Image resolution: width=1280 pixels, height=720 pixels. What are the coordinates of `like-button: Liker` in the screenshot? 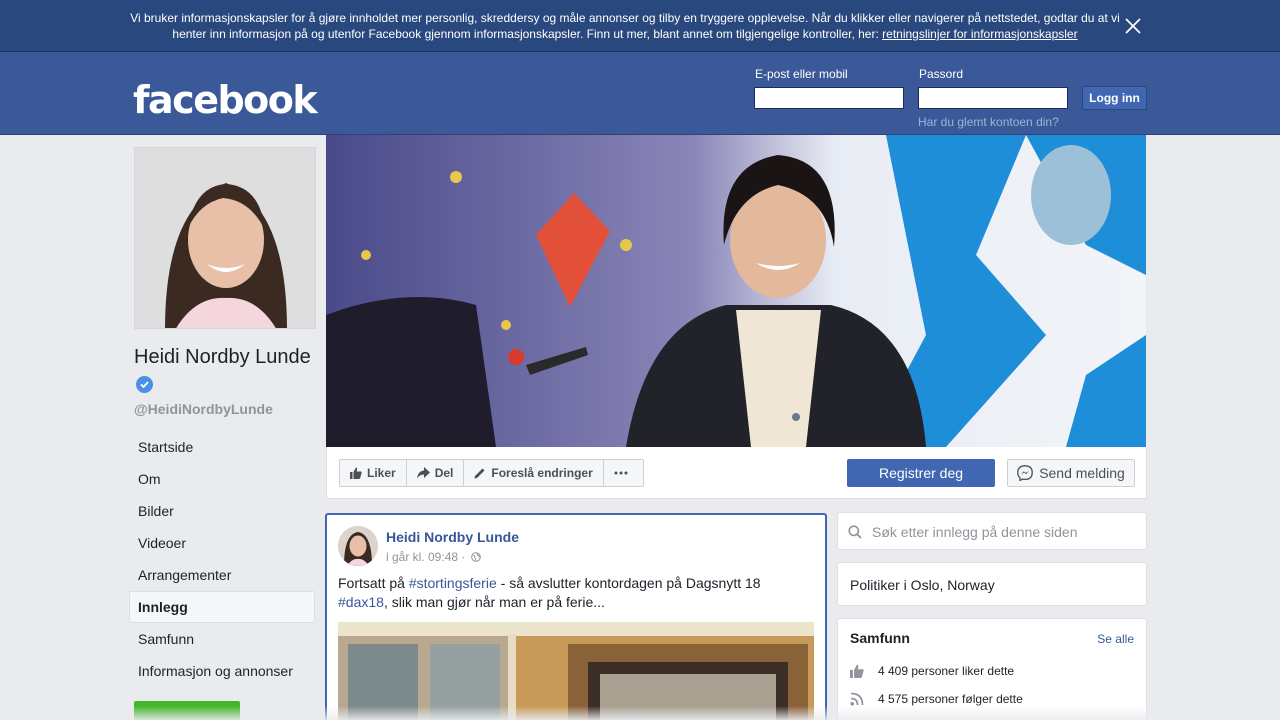 It's located at (373, 473).